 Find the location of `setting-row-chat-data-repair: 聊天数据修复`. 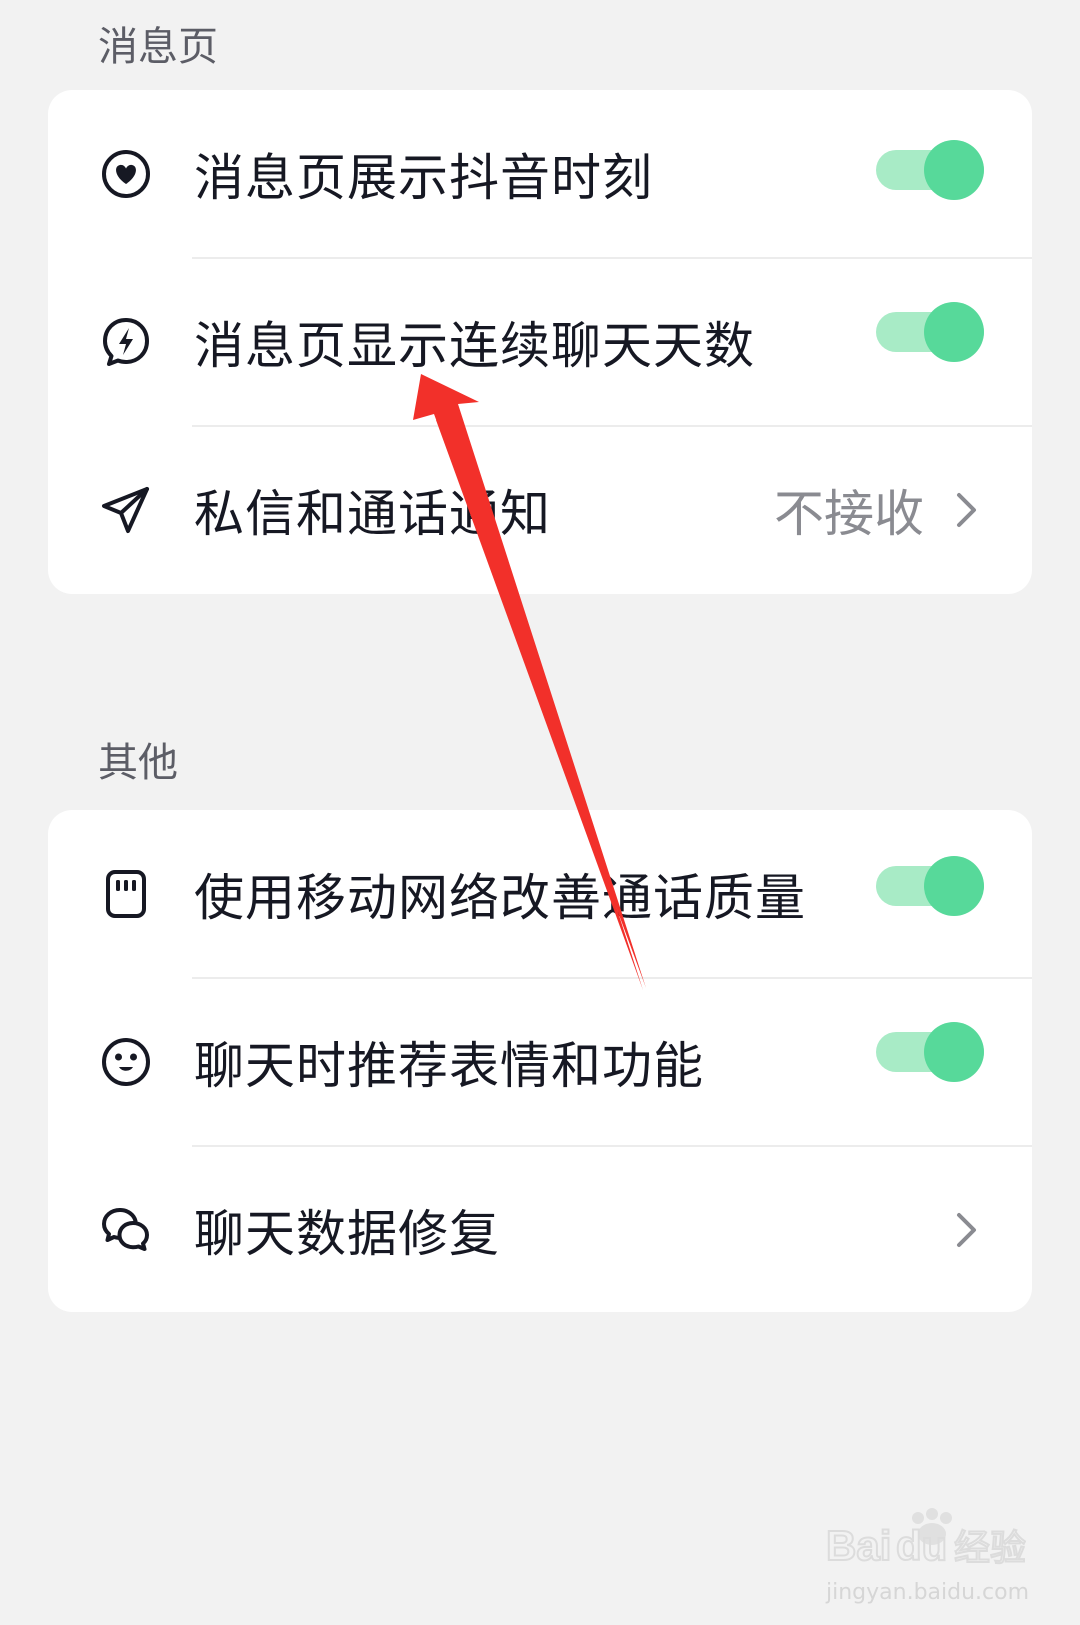

setting-row-chat-data-repair: 聊天数据修复 is located at coordinates (540, 1230).